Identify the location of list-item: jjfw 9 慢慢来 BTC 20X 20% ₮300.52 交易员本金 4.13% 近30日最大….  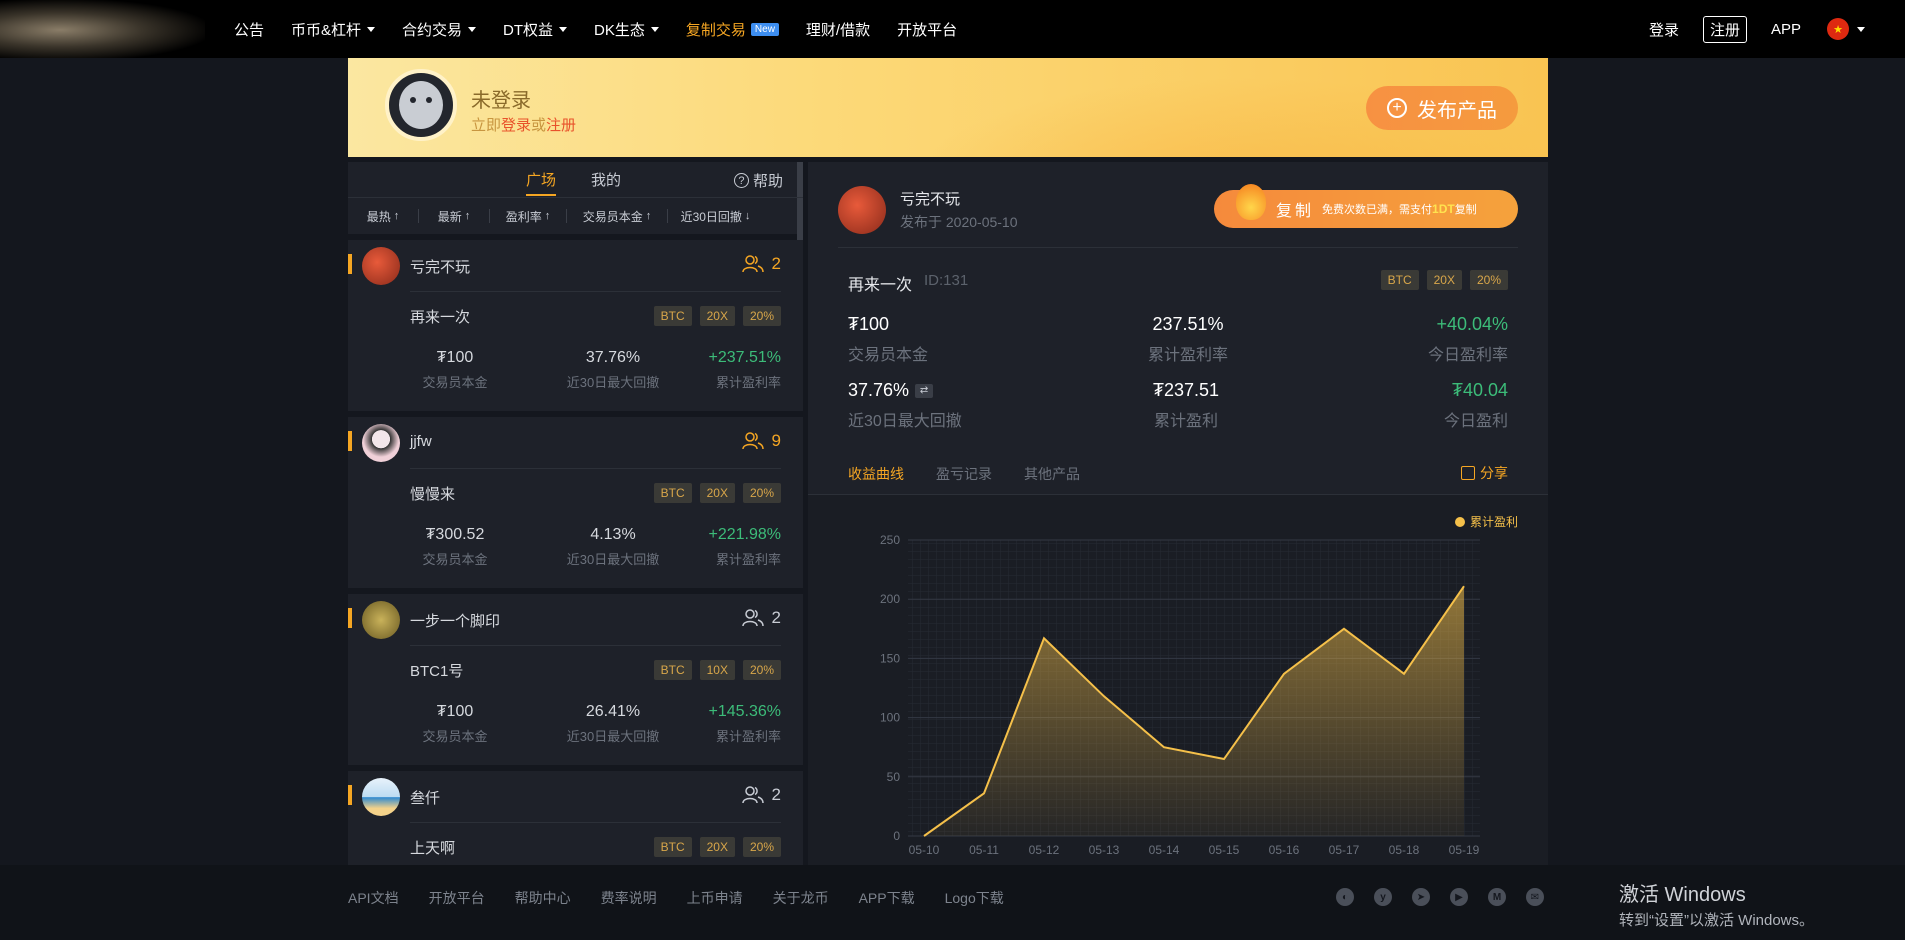
(575, 505).